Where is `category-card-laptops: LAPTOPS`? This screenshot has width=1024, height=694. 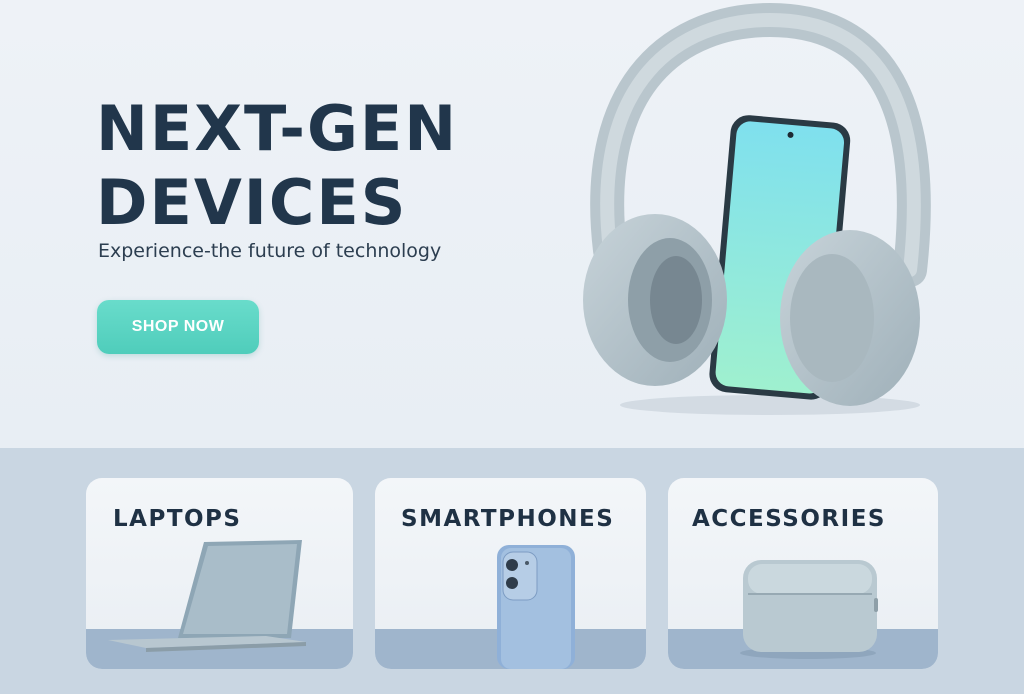
category-card-laptops: LAPTOPS is located at coordinates (219, 573).